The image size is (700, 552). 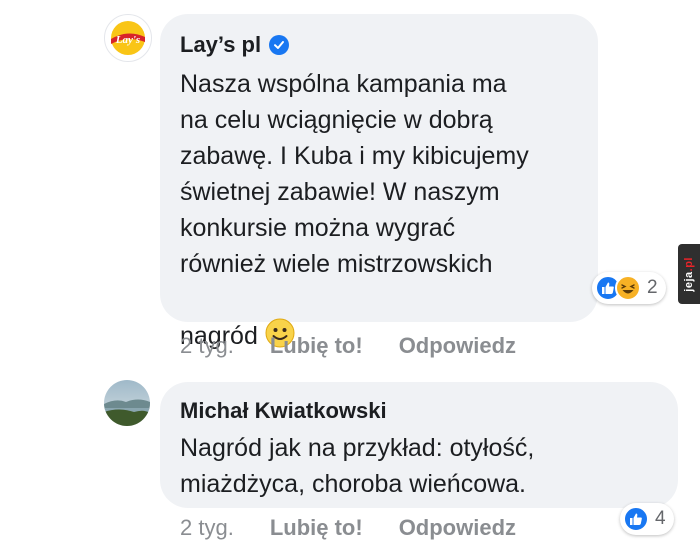 What do you see at coordinates (379, 45) in the screenshot?
I see `comment-author: Lay’s pl` at bounding box center [379, 45].